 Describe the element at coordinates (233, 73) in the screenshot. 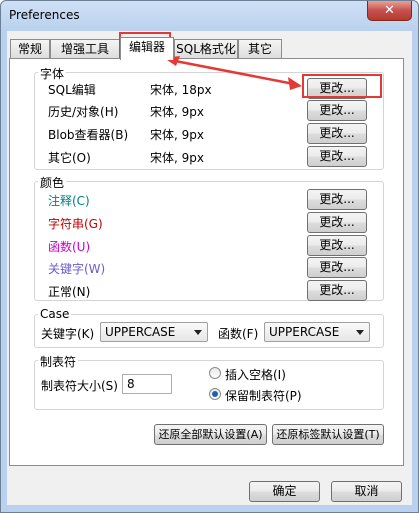

I see `annotation-arrow` at that location.